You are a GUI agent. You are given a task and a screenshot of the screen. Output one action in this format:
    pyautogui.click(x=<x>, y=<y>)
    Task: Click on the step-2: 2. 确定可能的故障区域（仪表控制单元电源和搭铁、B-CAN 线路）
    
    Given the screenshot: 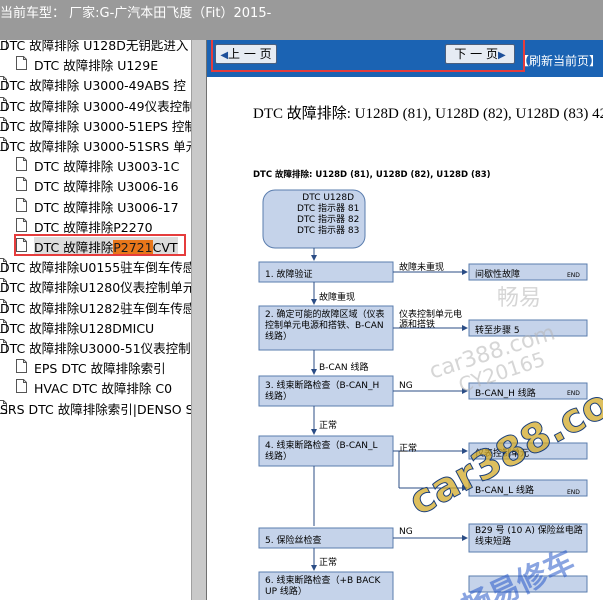 What is the action you would take?
    pyautogui.click(x=325, y=326)
    